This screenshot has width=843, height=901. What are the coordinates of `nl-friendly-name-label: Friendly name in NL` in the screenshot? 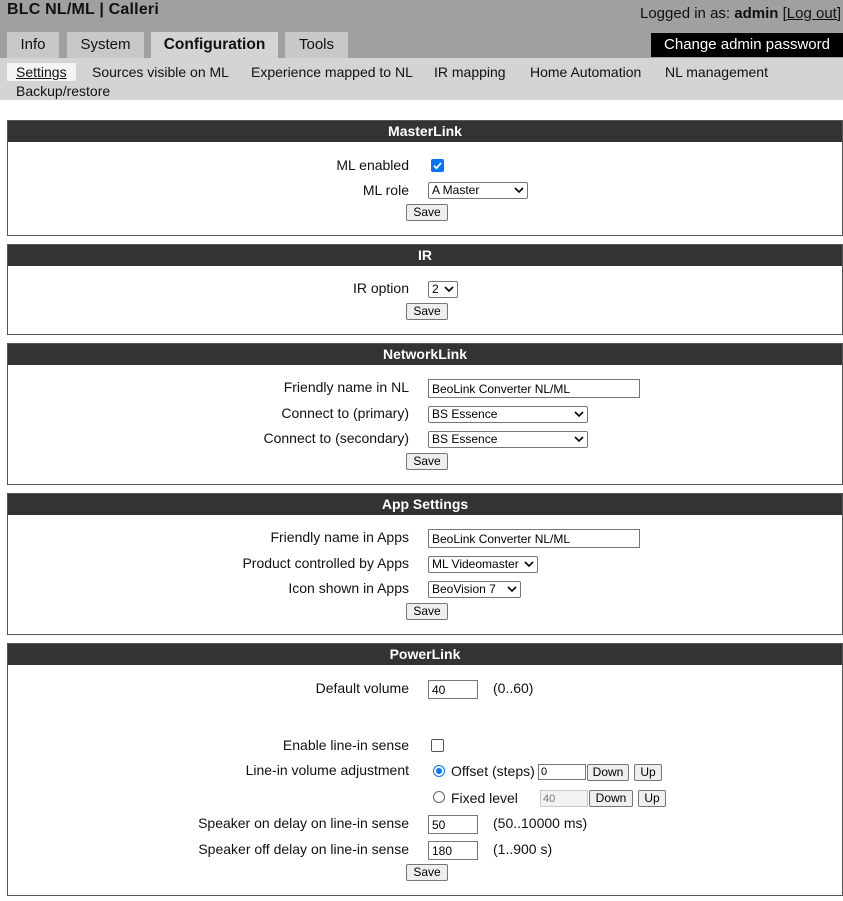 It's located at (346, 387).